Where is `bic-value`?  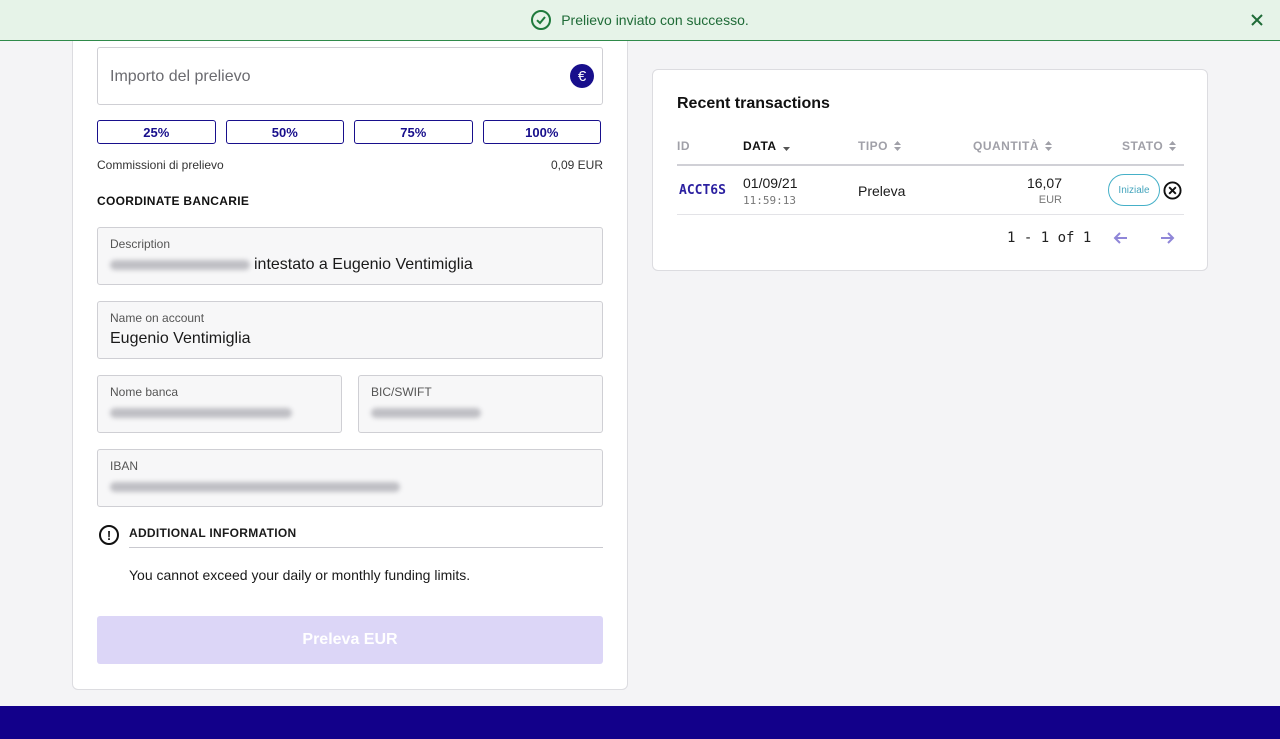
bic-value is located at coordinates (426, 413).